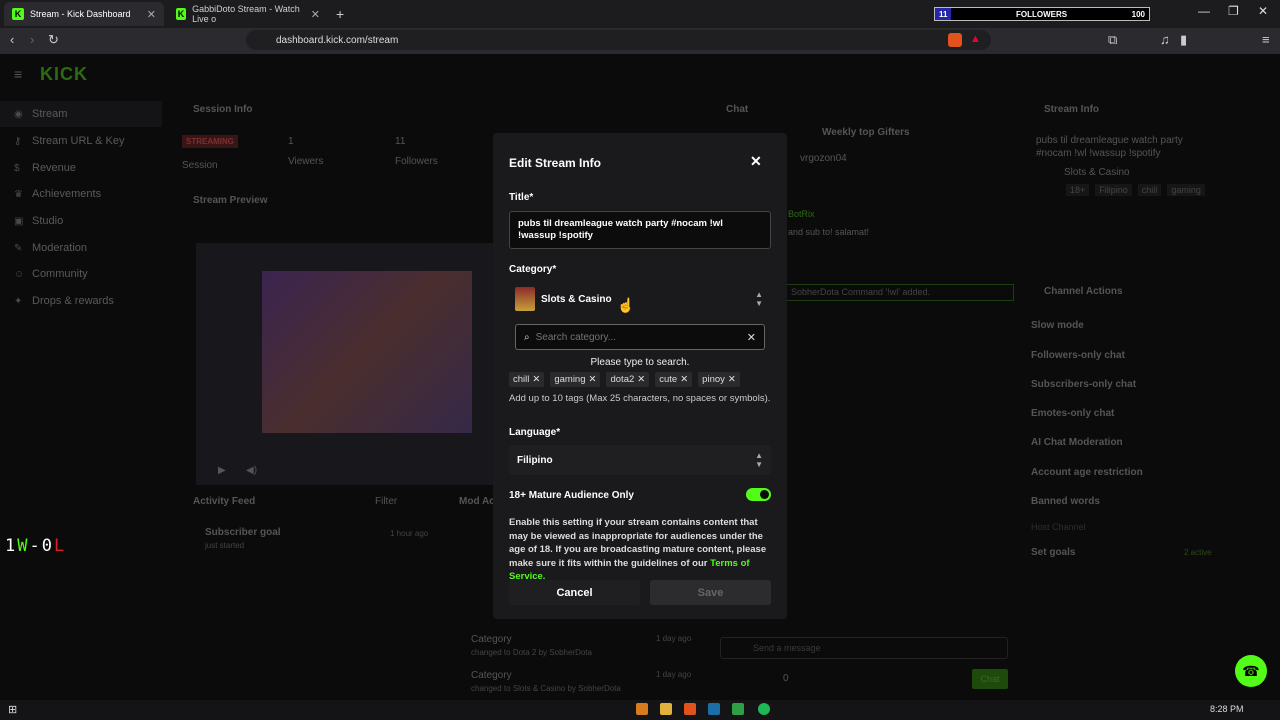 The image size is (1280, 720). I want to click on followers-count: 11, so click(943, 14).